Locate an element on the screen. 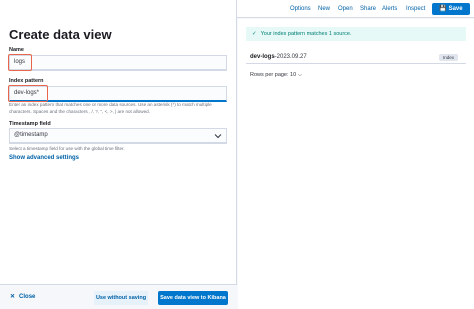 The width and height of the screenshot is (474, 309). save-button: 💾 Save is located at coordinates (451, 9).